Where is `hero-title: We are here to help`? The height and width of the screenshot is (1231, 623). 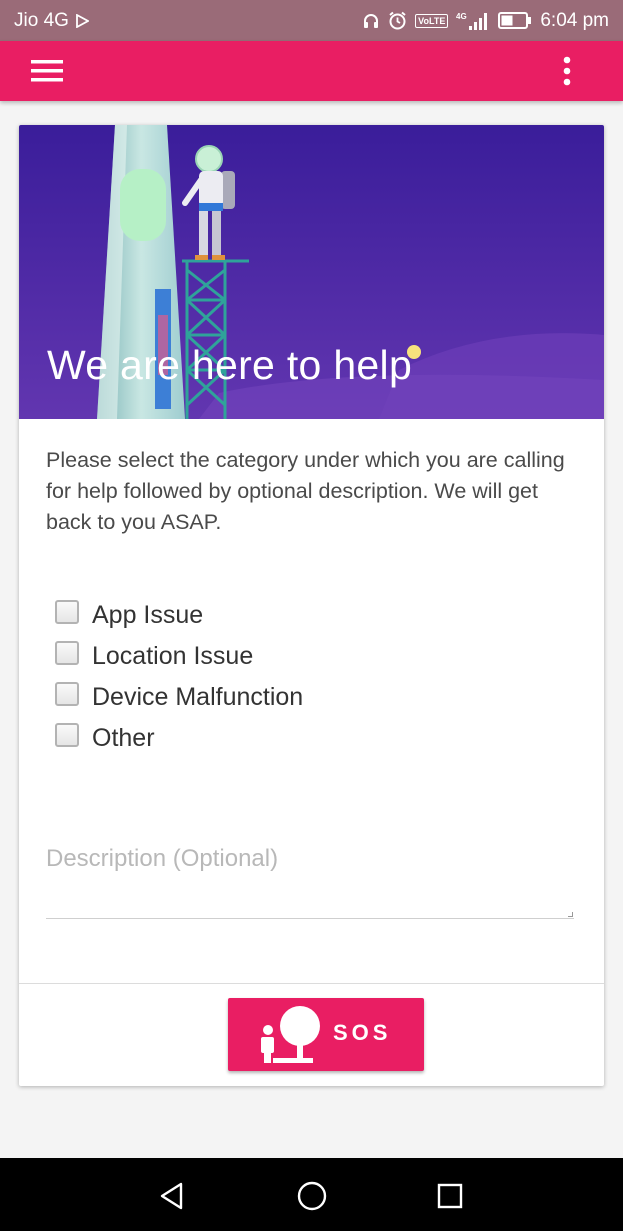
hero-title: We are here to help is located at coordinates (230, 365).